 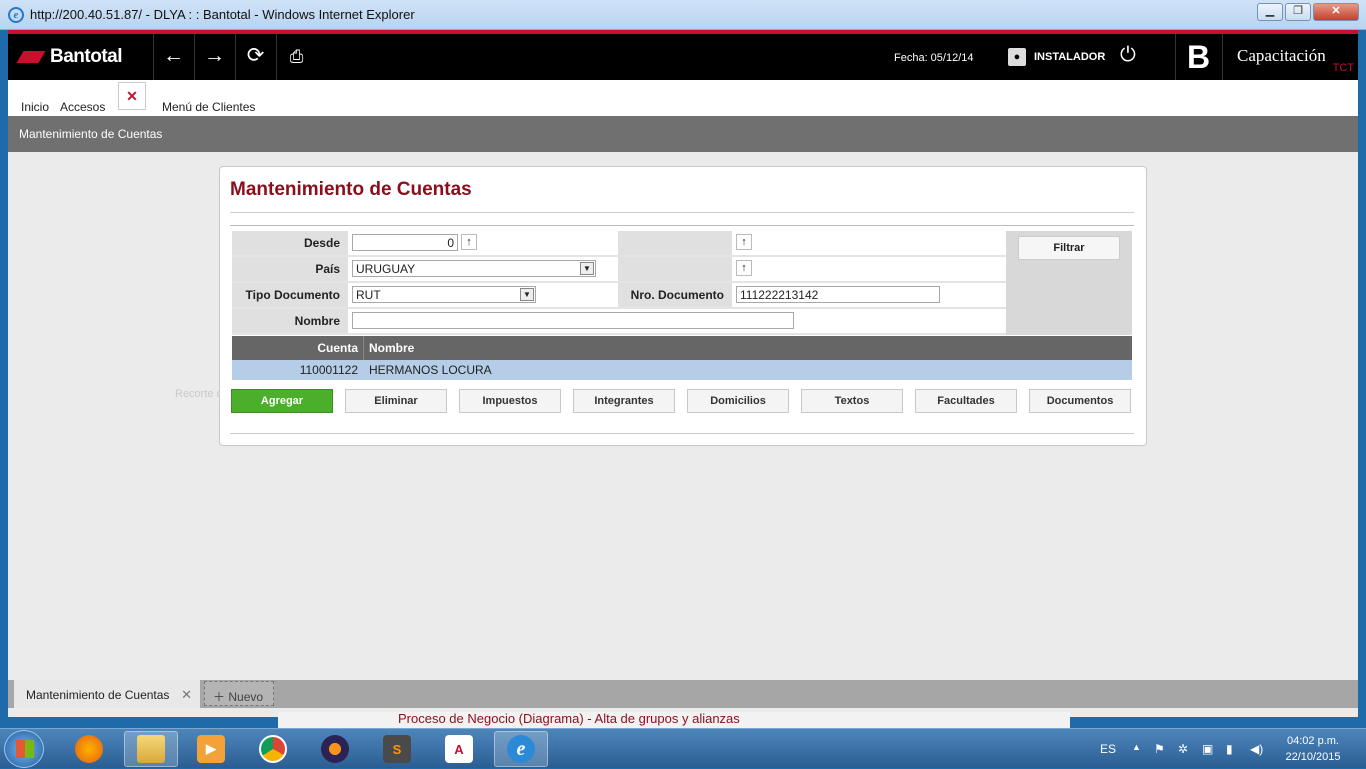 What do you see at coordinates (107, 694) in the screenshot?
I see `tab-mantenimiento-cuentas: Mantenimiento de Cuentas ✕` at bounding box center [107, 694].